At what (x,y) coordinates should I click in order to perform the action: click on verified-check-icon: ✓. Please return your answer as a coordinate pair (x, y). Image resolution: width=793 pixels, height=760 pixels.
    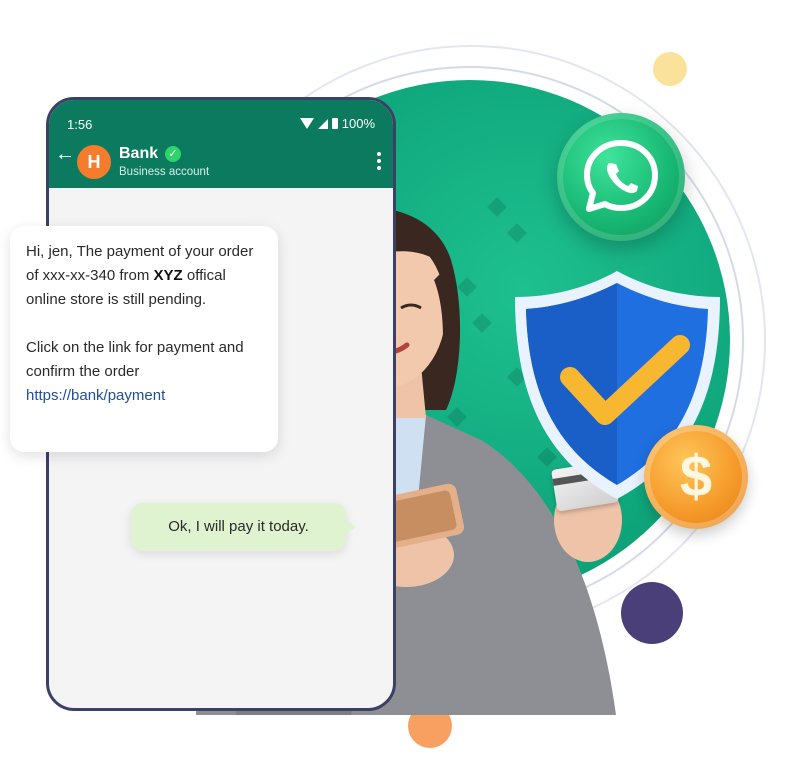
    Looking at the image, I should click on (173, 154).